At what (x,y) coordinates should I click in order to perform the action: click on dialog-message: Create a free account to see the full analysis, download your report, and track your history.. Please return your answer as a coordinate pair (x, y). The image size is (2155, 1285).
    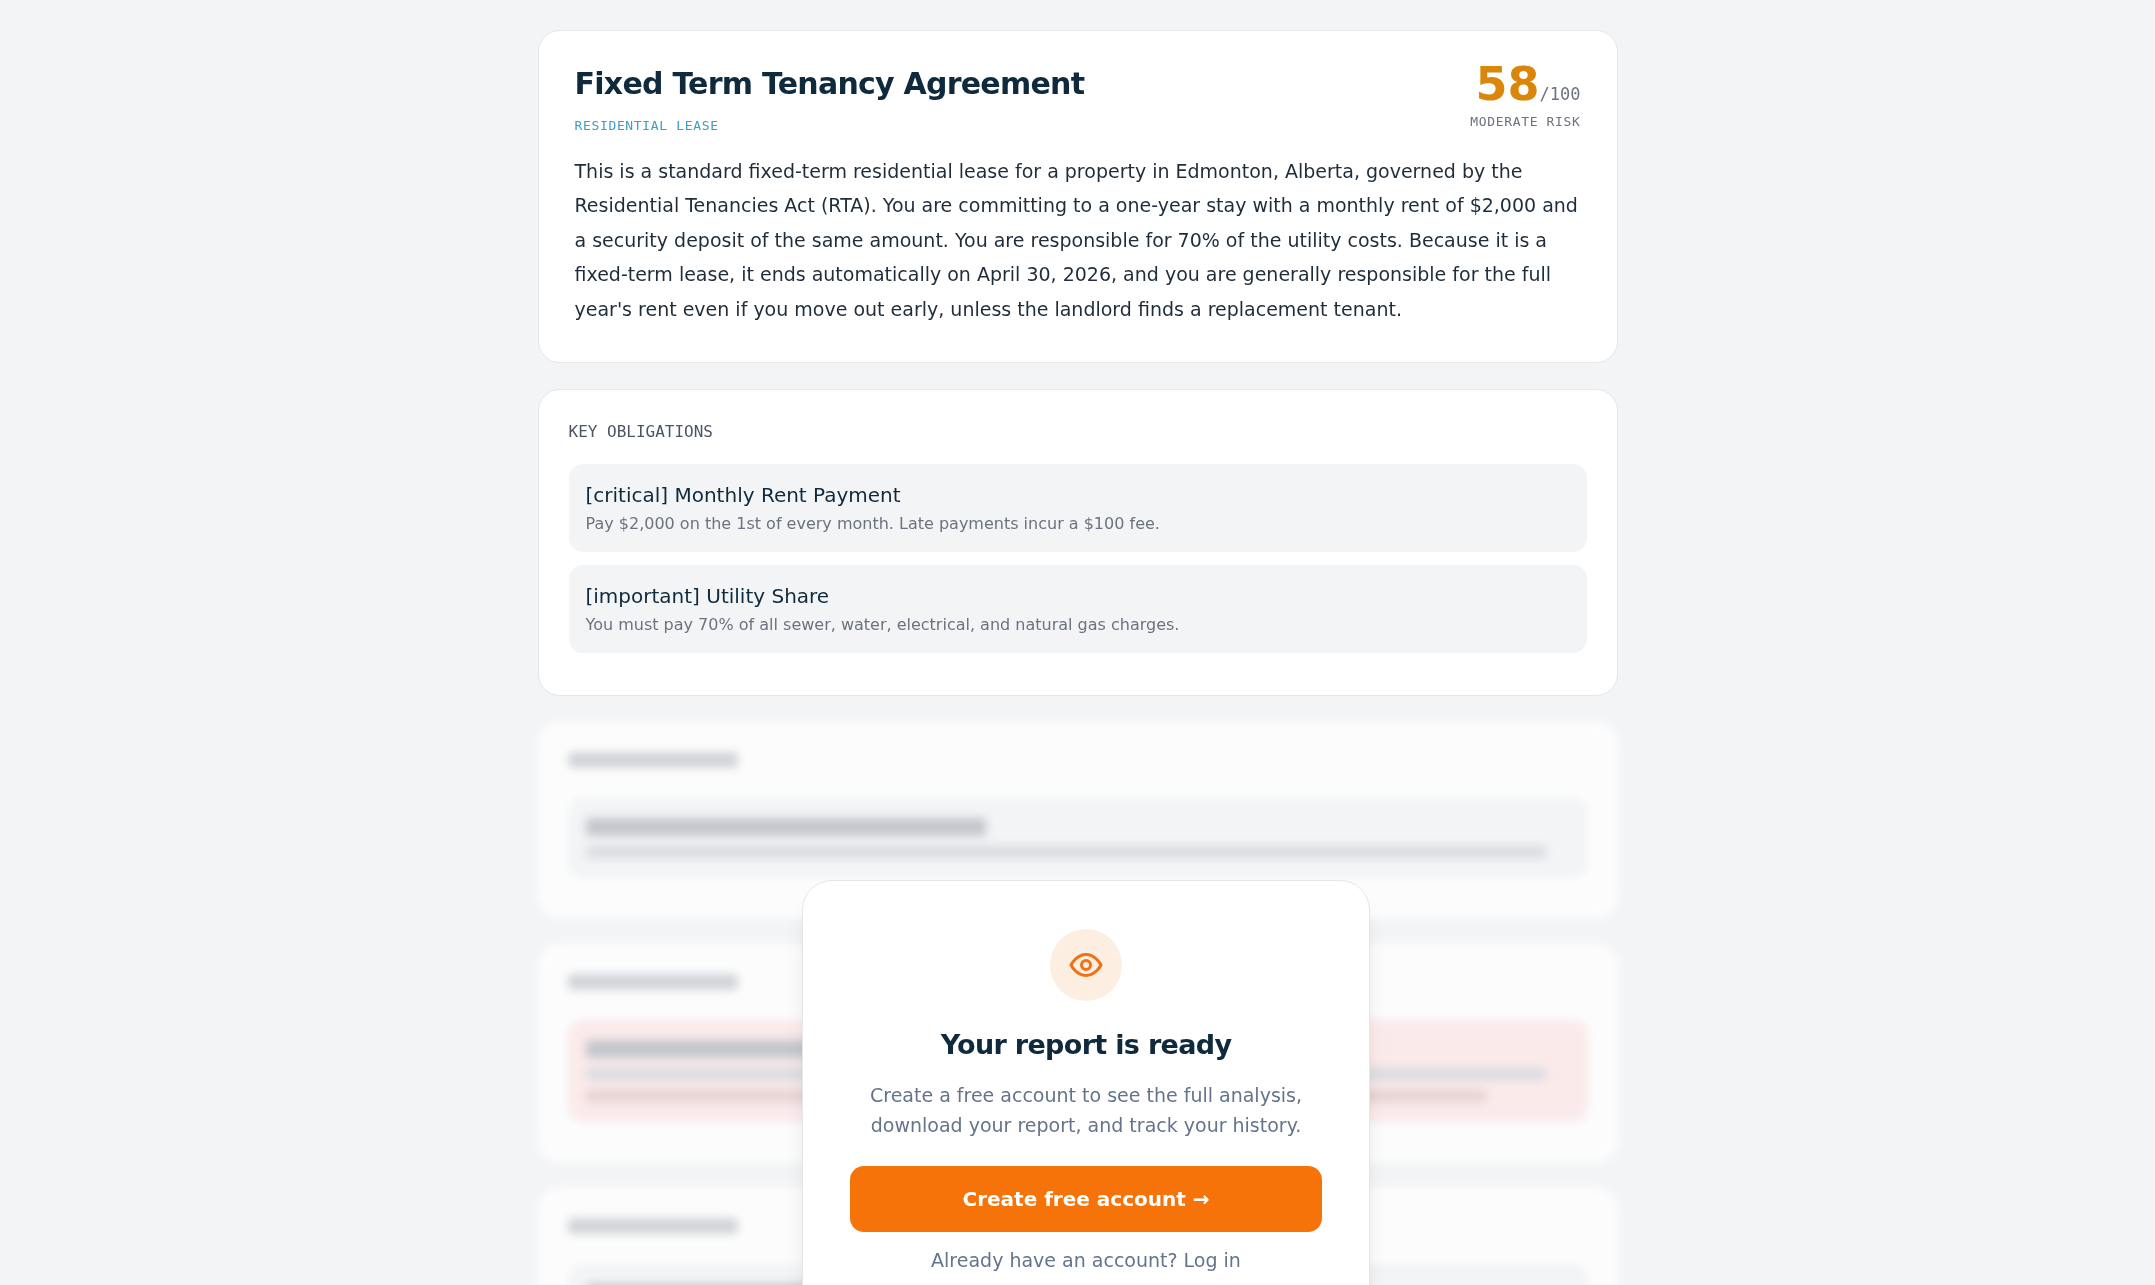
    Looking at the image, I should click on (1085, 1110).